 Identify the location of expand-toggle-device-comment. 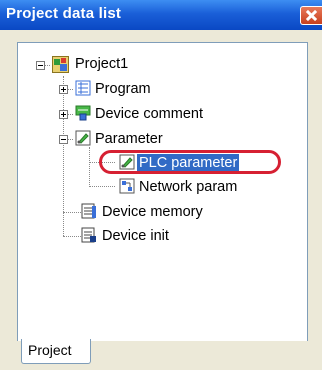
(63, 114).